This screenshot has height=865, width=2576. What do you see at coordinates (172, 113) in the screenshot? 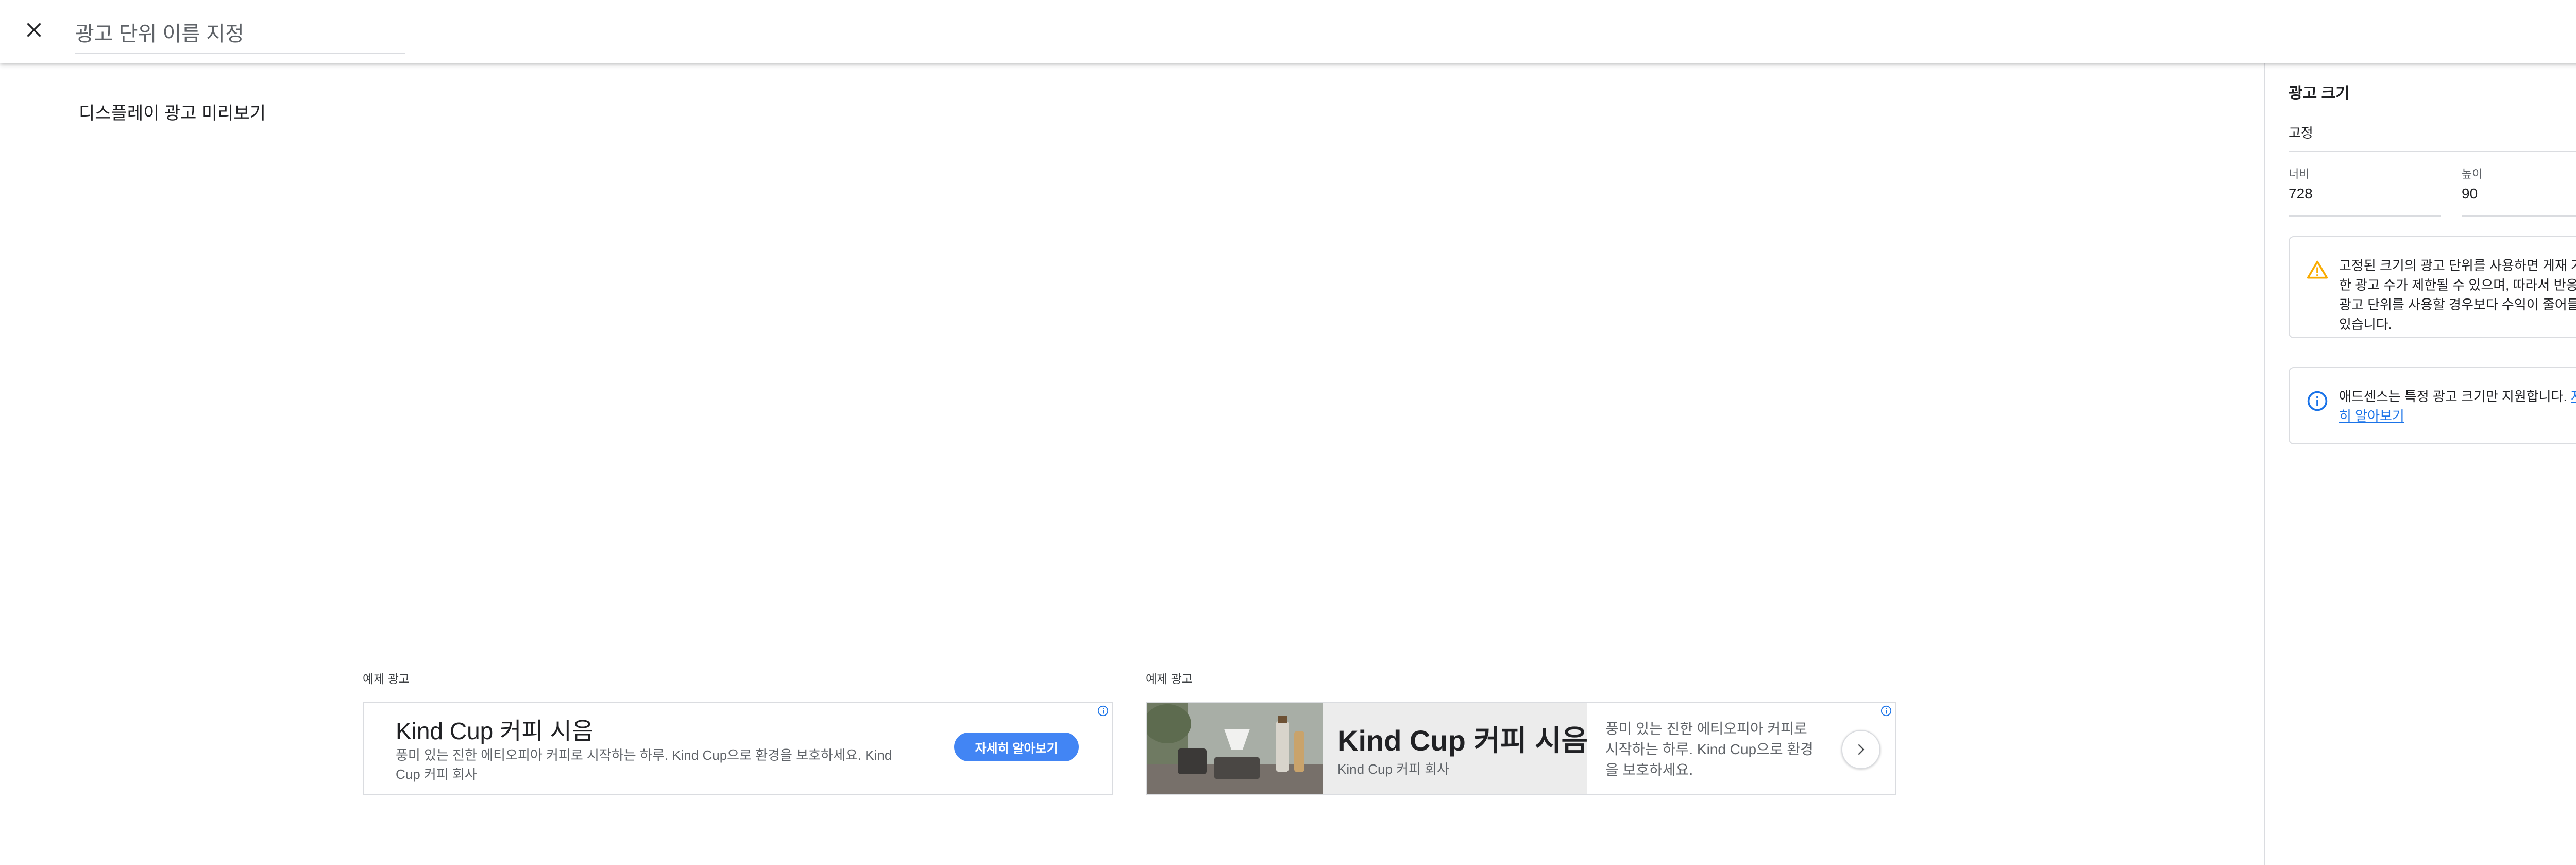
I see `preview-title: 디스플레이 광고 미리보기` at bounding box center [172, 113].